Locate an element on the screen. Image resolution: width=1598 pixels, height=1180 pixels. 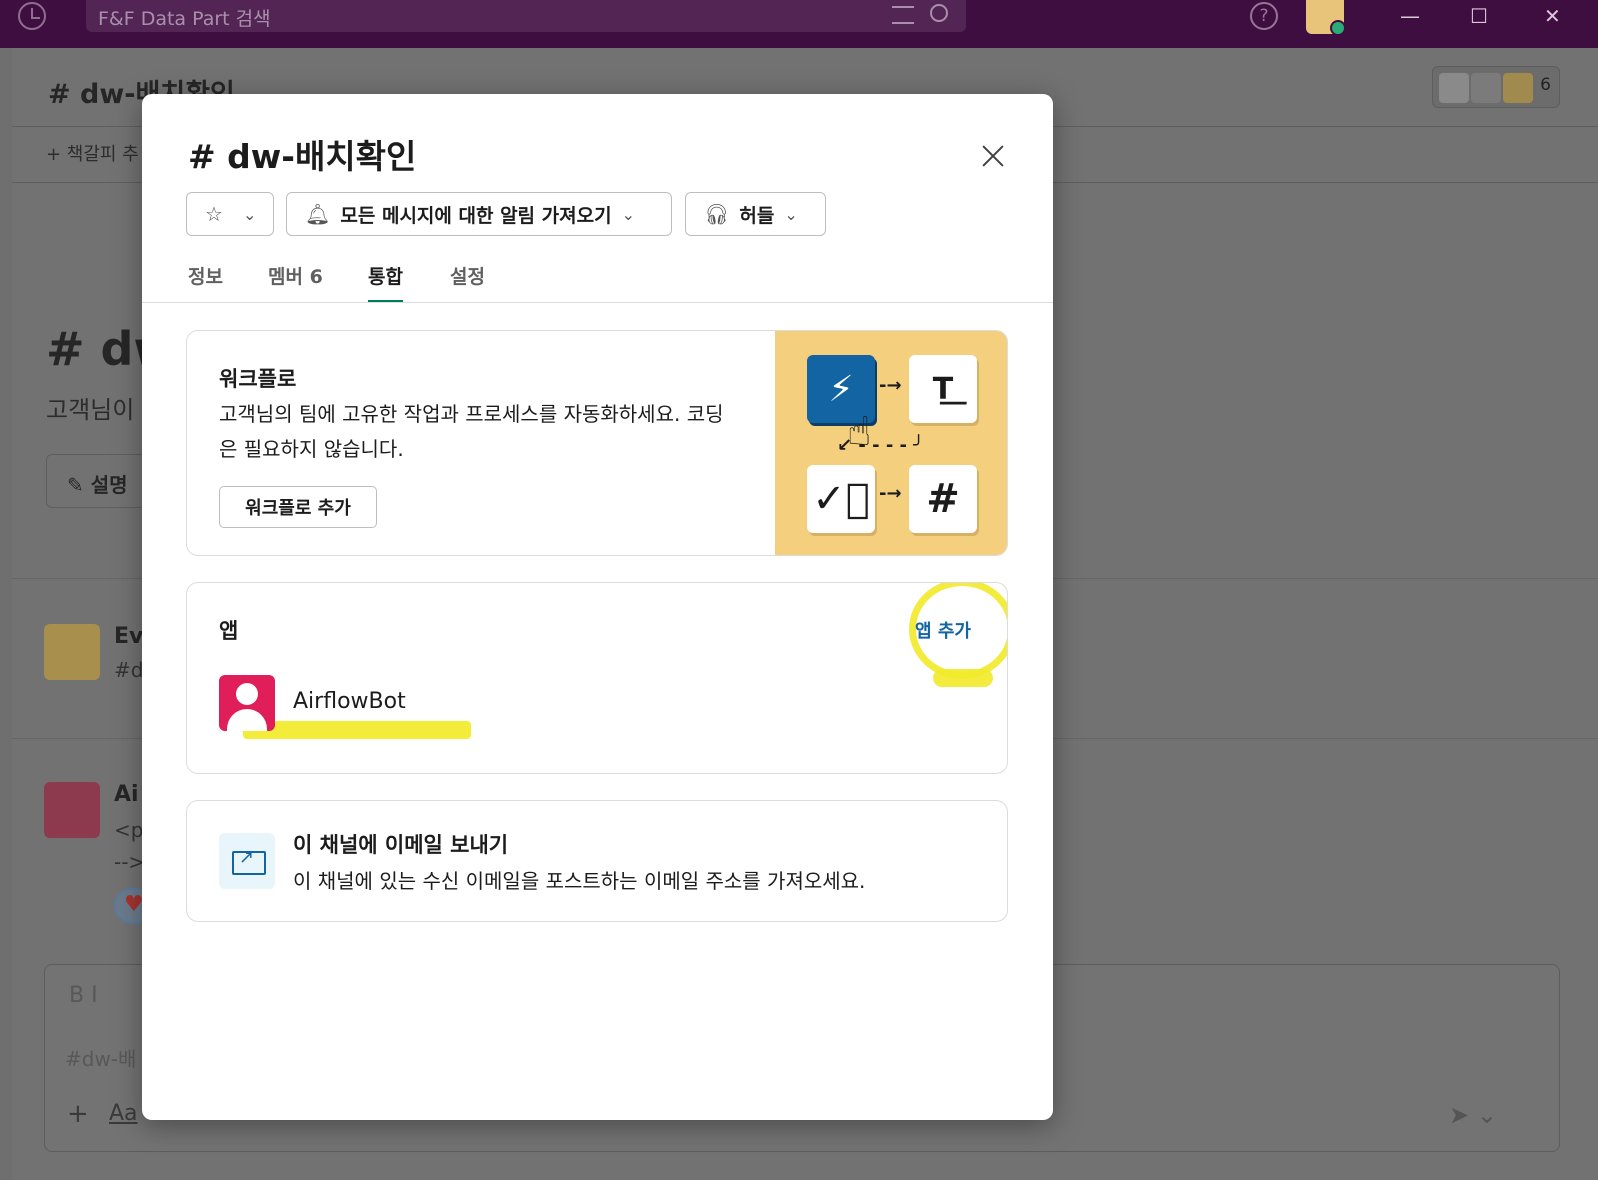
add-app-link: 앱 추가 is located at coordinates (943, 630).